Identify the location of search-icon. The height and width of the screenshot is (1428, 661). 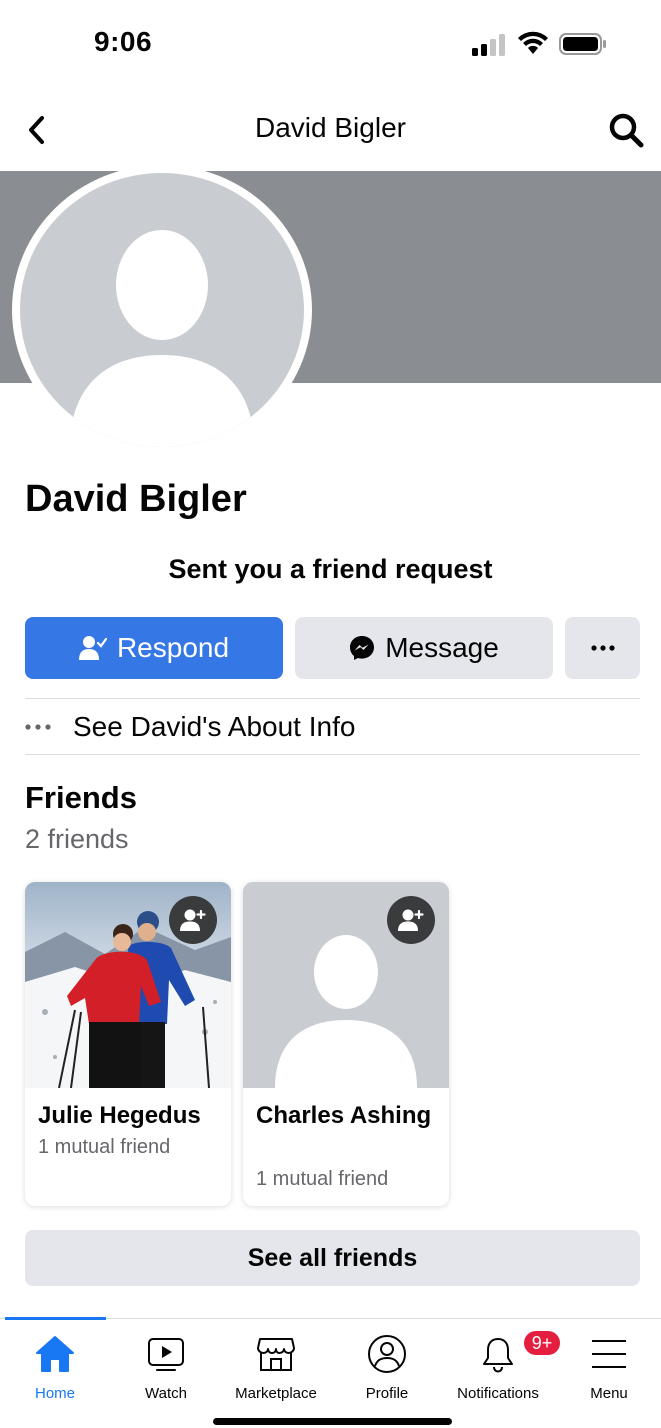
(626, 130).